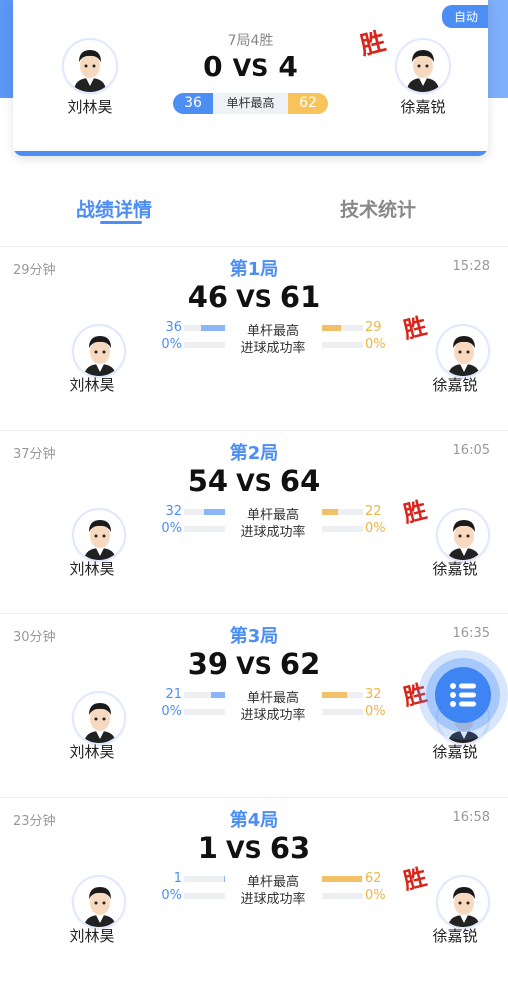  Describe the element at coordinates (173, 694) in the screenshot. I see `left-high-break: 21` at that location.